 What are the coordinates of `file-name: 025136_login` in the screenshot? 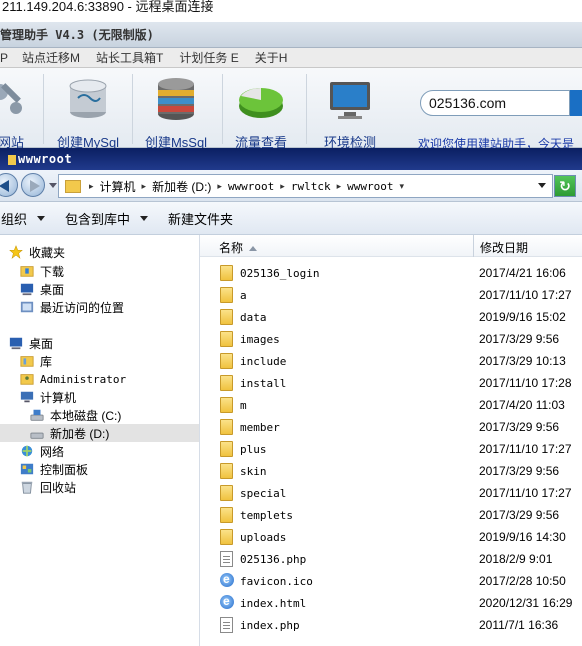 It's located at (280, 273).